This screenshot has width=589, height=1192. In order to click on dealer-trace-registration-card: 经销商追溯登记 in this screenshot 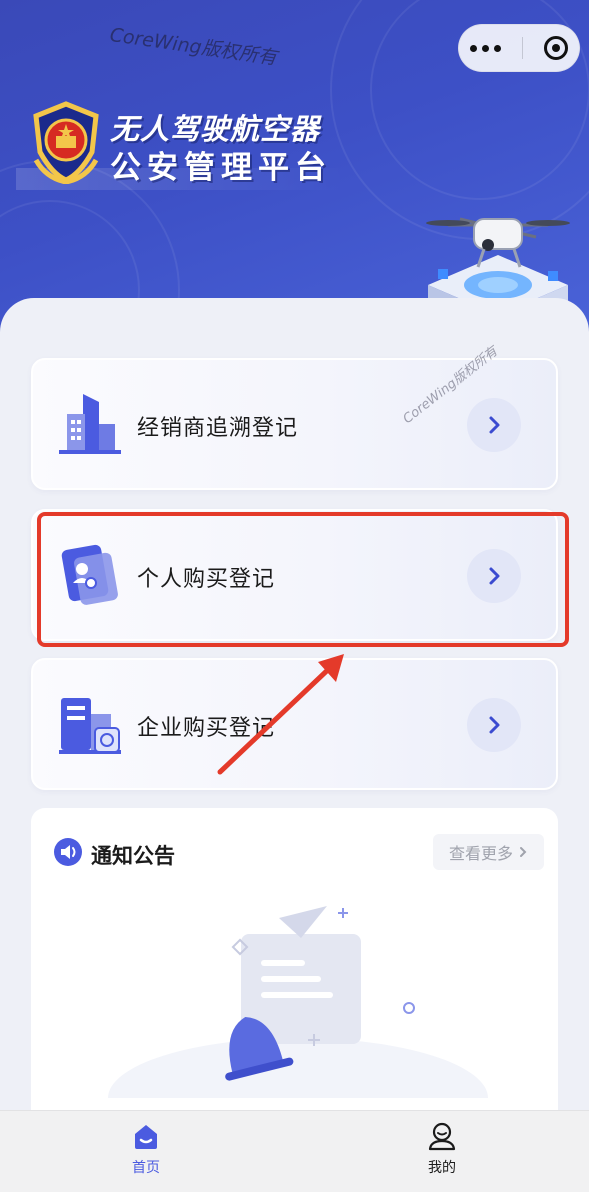, I will do `click(294, 424)`.